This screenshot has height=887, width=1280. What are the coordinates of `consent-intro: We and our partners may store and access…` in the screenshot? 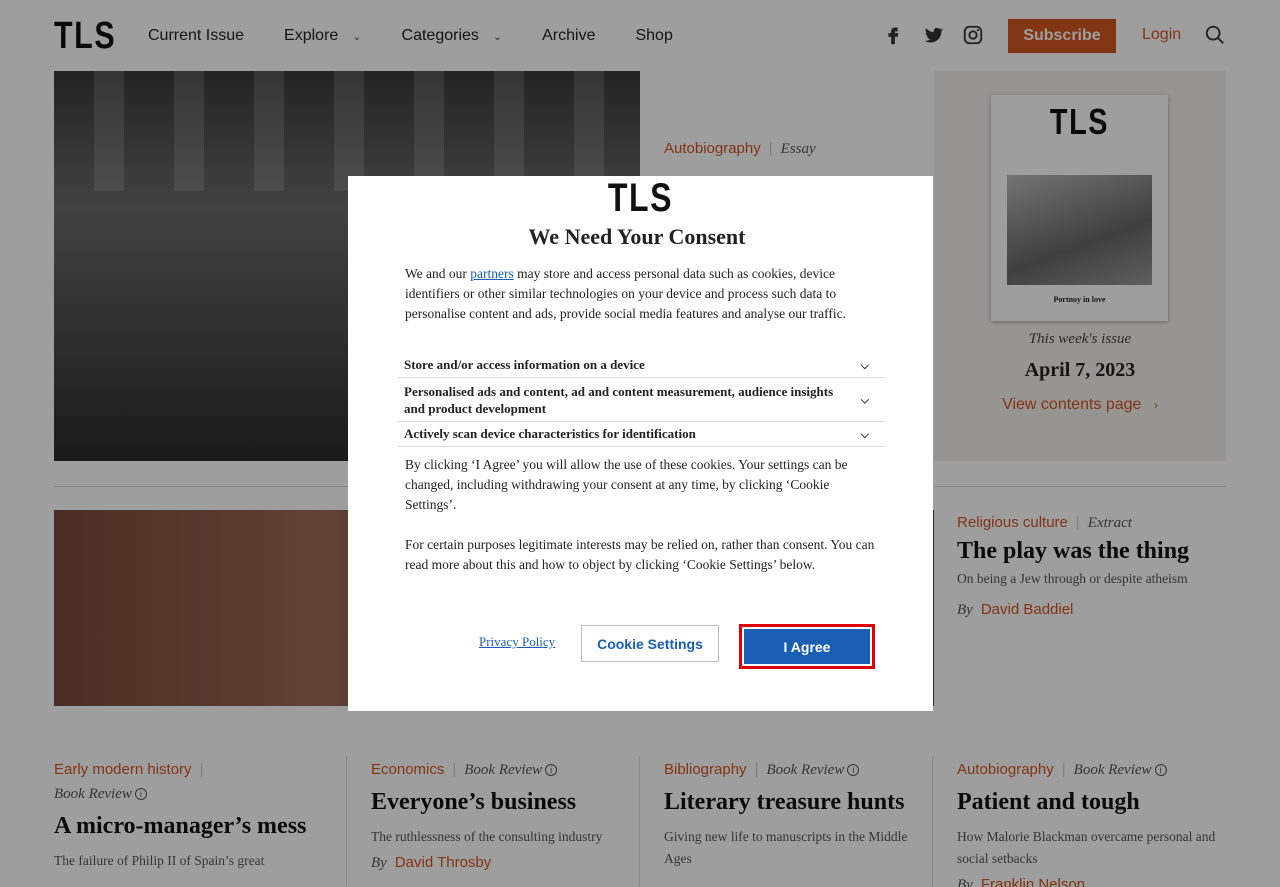 It's located at (640, 294).